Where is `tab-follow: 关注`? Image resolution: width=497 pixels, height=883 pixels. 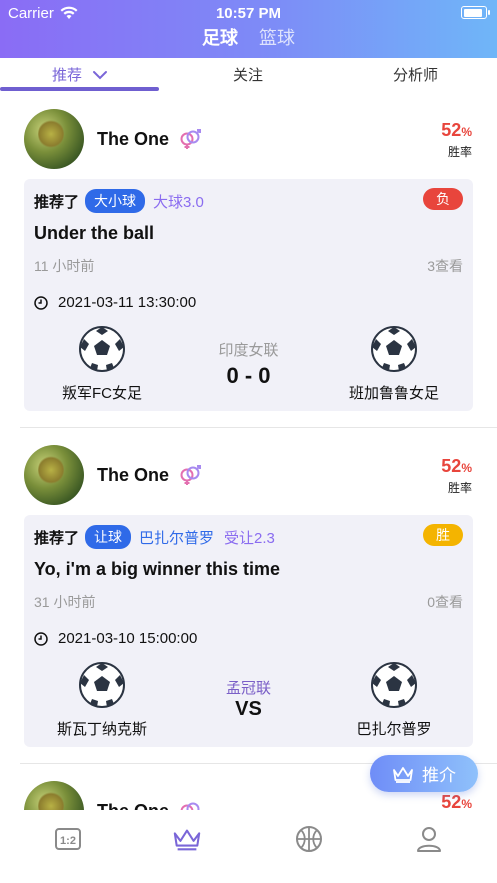 tab-follow: 关注 is located at coordinates (248, 74).